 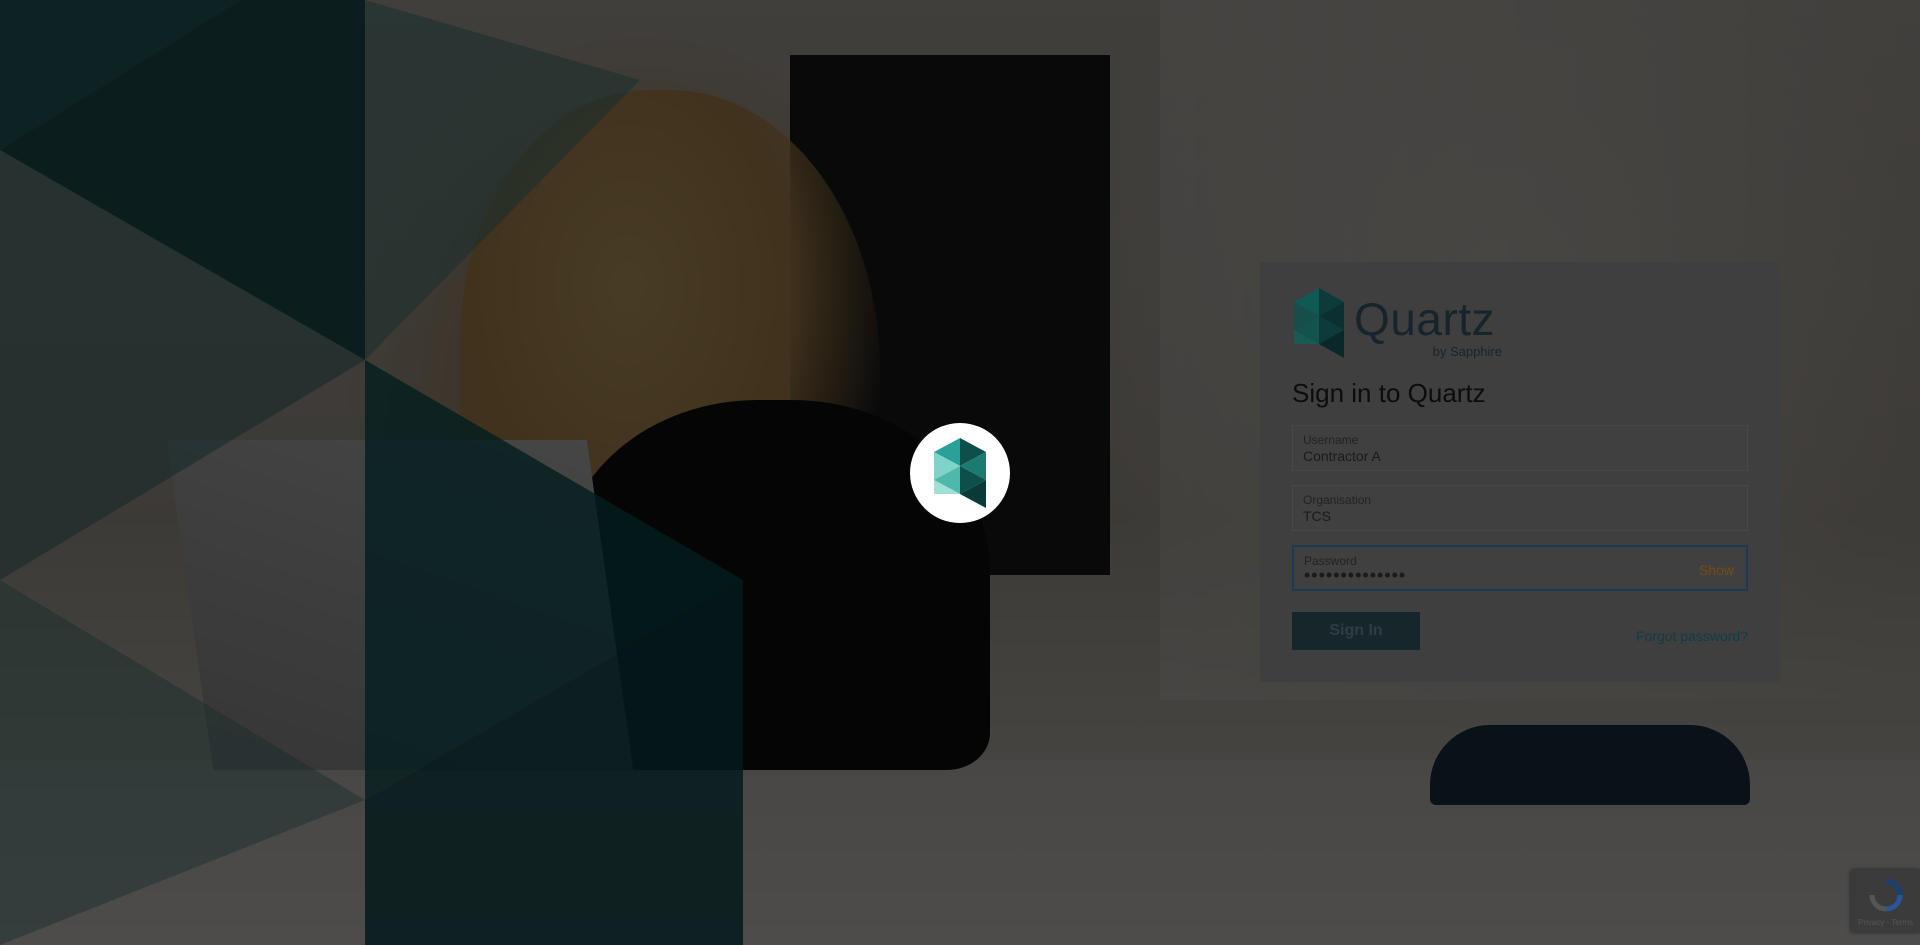 I want to click on brand-wordmark: Quartz by Sapphire, so click(x=1429, y=323).